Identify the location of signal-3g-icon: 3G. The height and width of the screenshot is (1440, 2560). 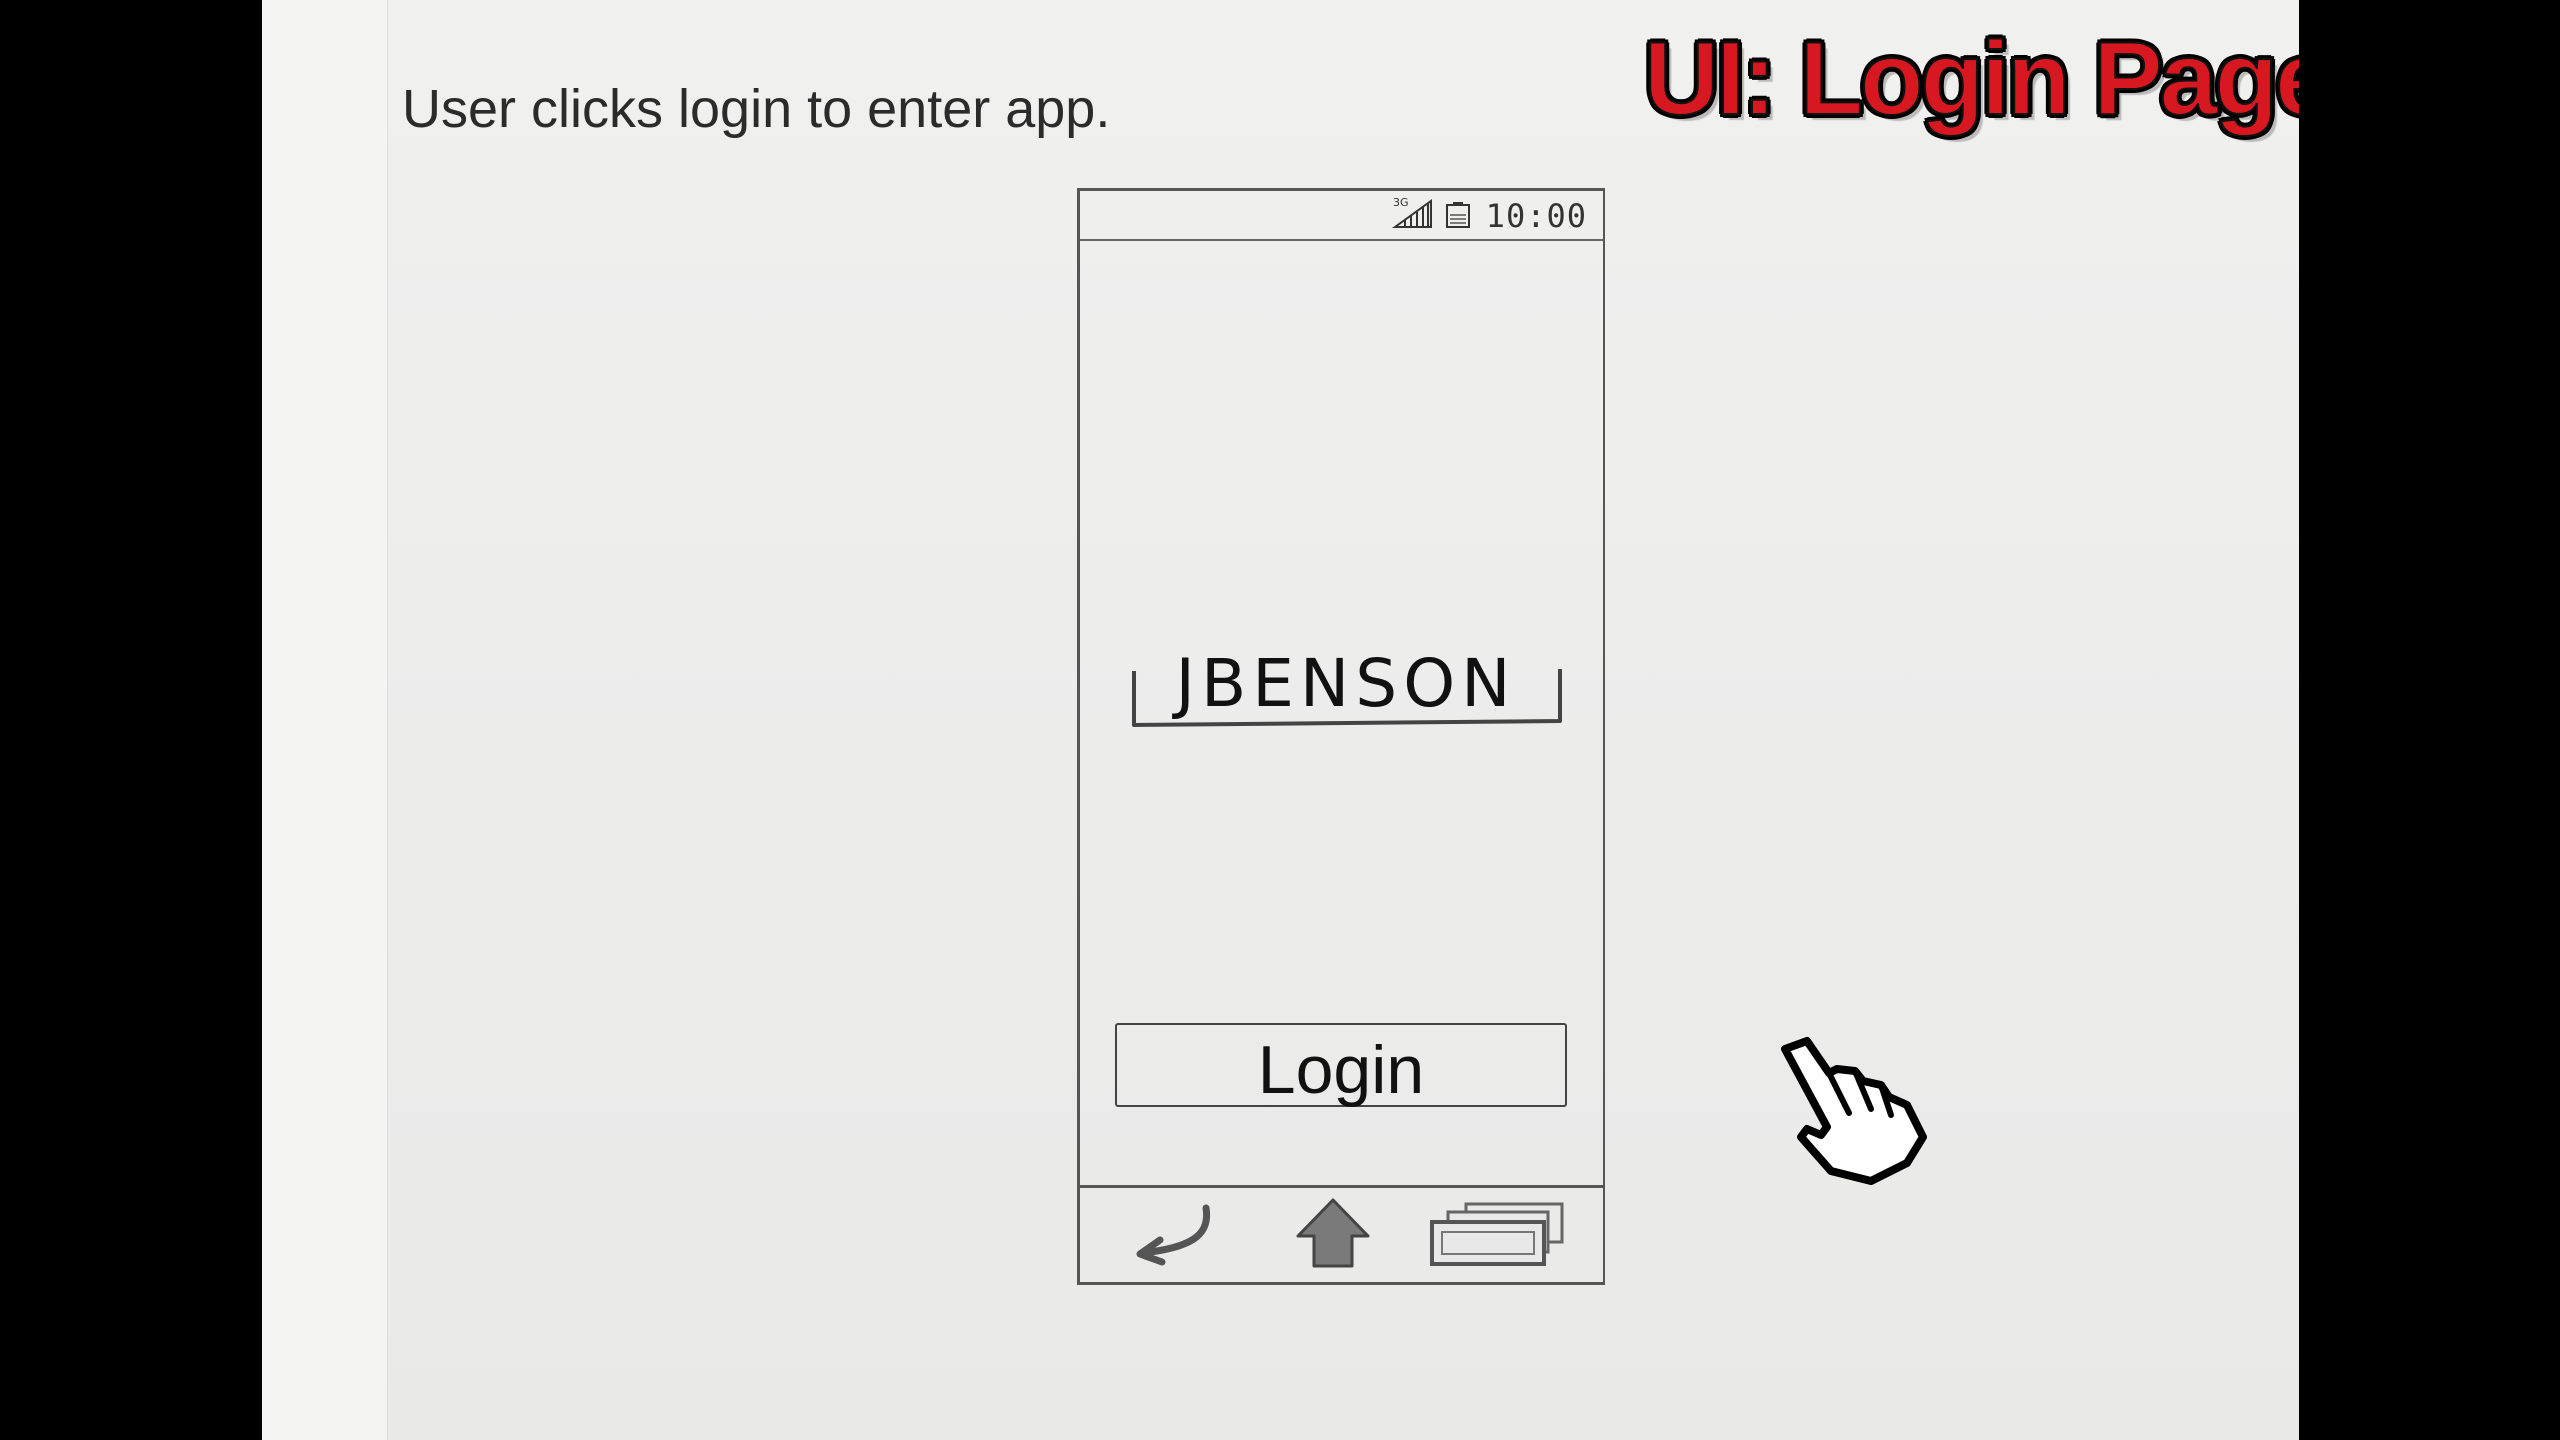
(1411, 212).